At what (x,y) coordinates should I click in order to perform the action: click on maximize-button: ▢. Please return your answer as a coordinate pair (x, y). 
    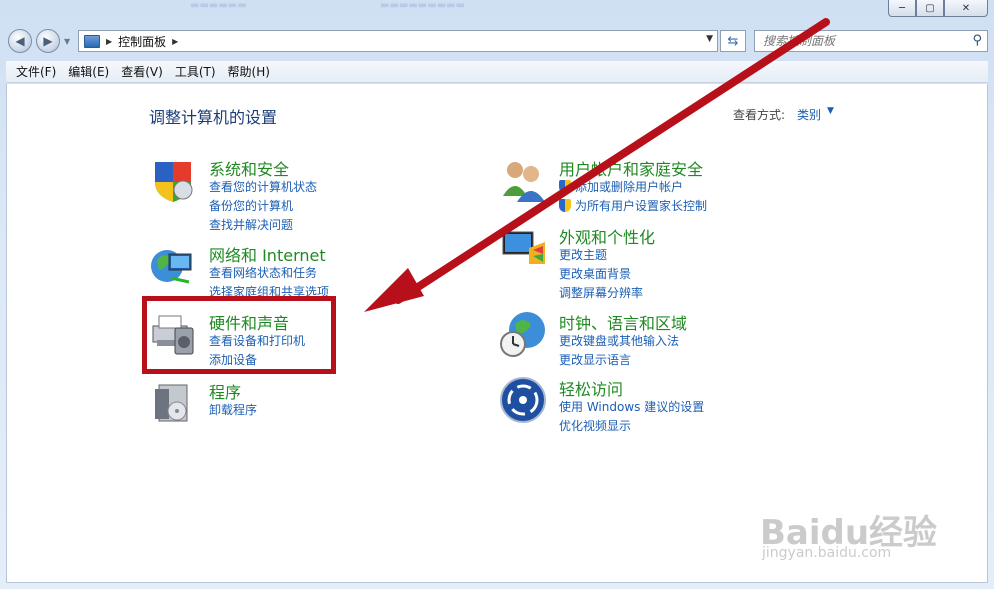
    Looking at the image, I should click on (930, 8).